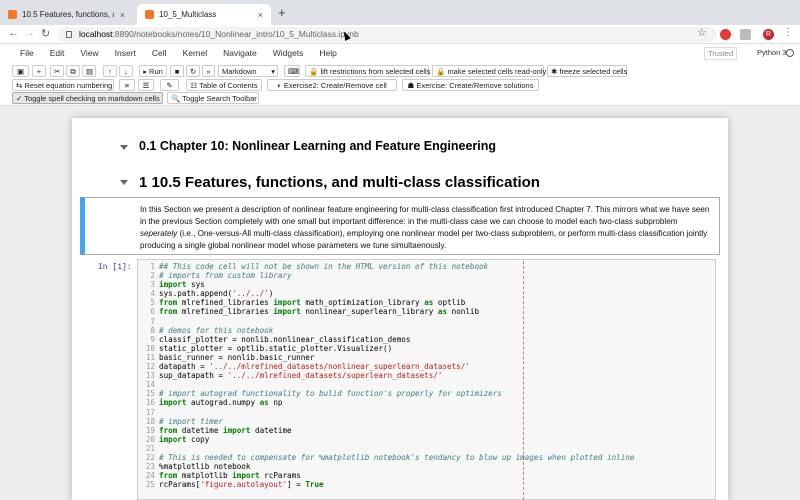  What do you see at coordinates (282, 12) in the screenshot?
I see `new-tab-button: +` at bounding box center [282, 12].